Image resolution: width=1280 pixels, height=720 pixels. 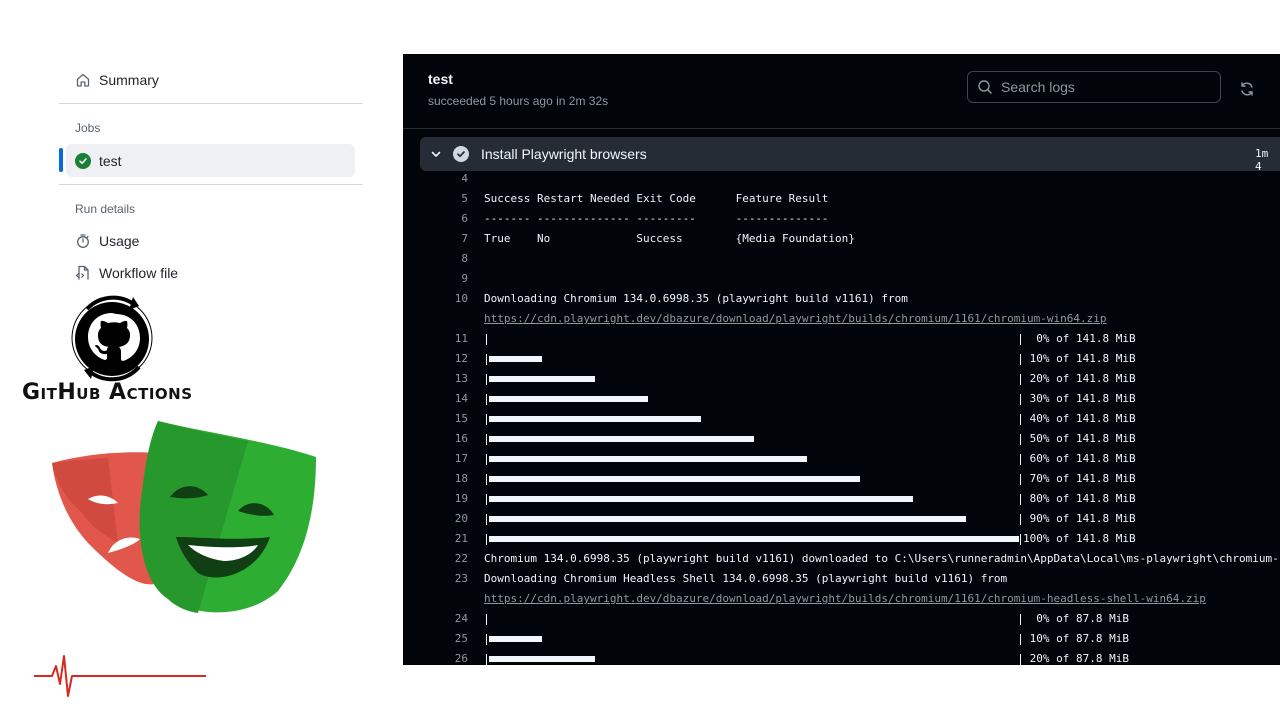 What do you see at coordinates (210, 241) in the screenshot?
I see `sidebar-item-usage: Usage` at bounding box center [210, 241].